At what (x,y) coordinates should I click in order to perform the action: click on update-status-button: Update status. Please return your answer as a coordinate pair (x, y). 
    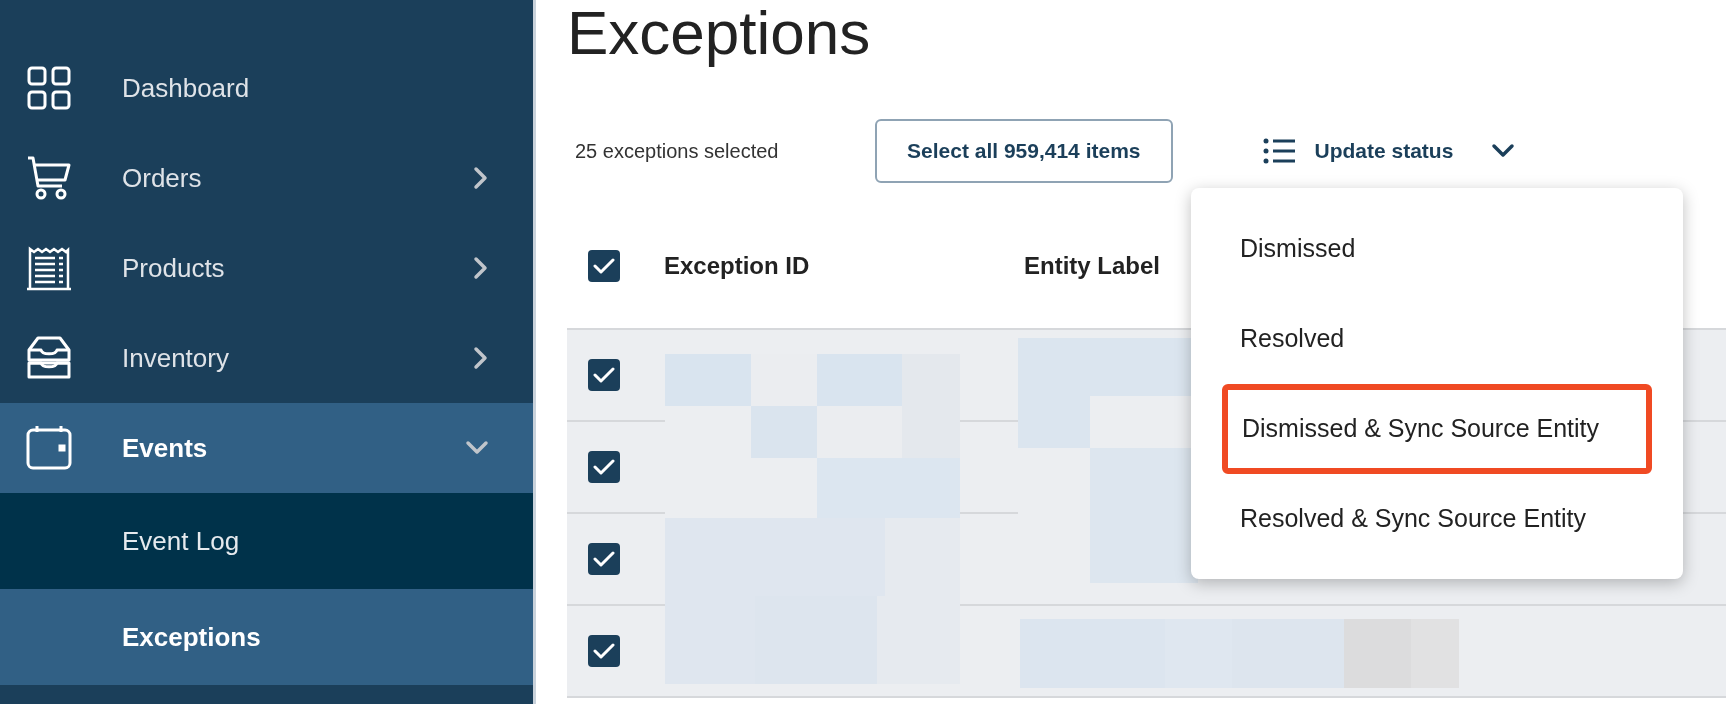
    Looking at the image, I should click on (1389, 151).